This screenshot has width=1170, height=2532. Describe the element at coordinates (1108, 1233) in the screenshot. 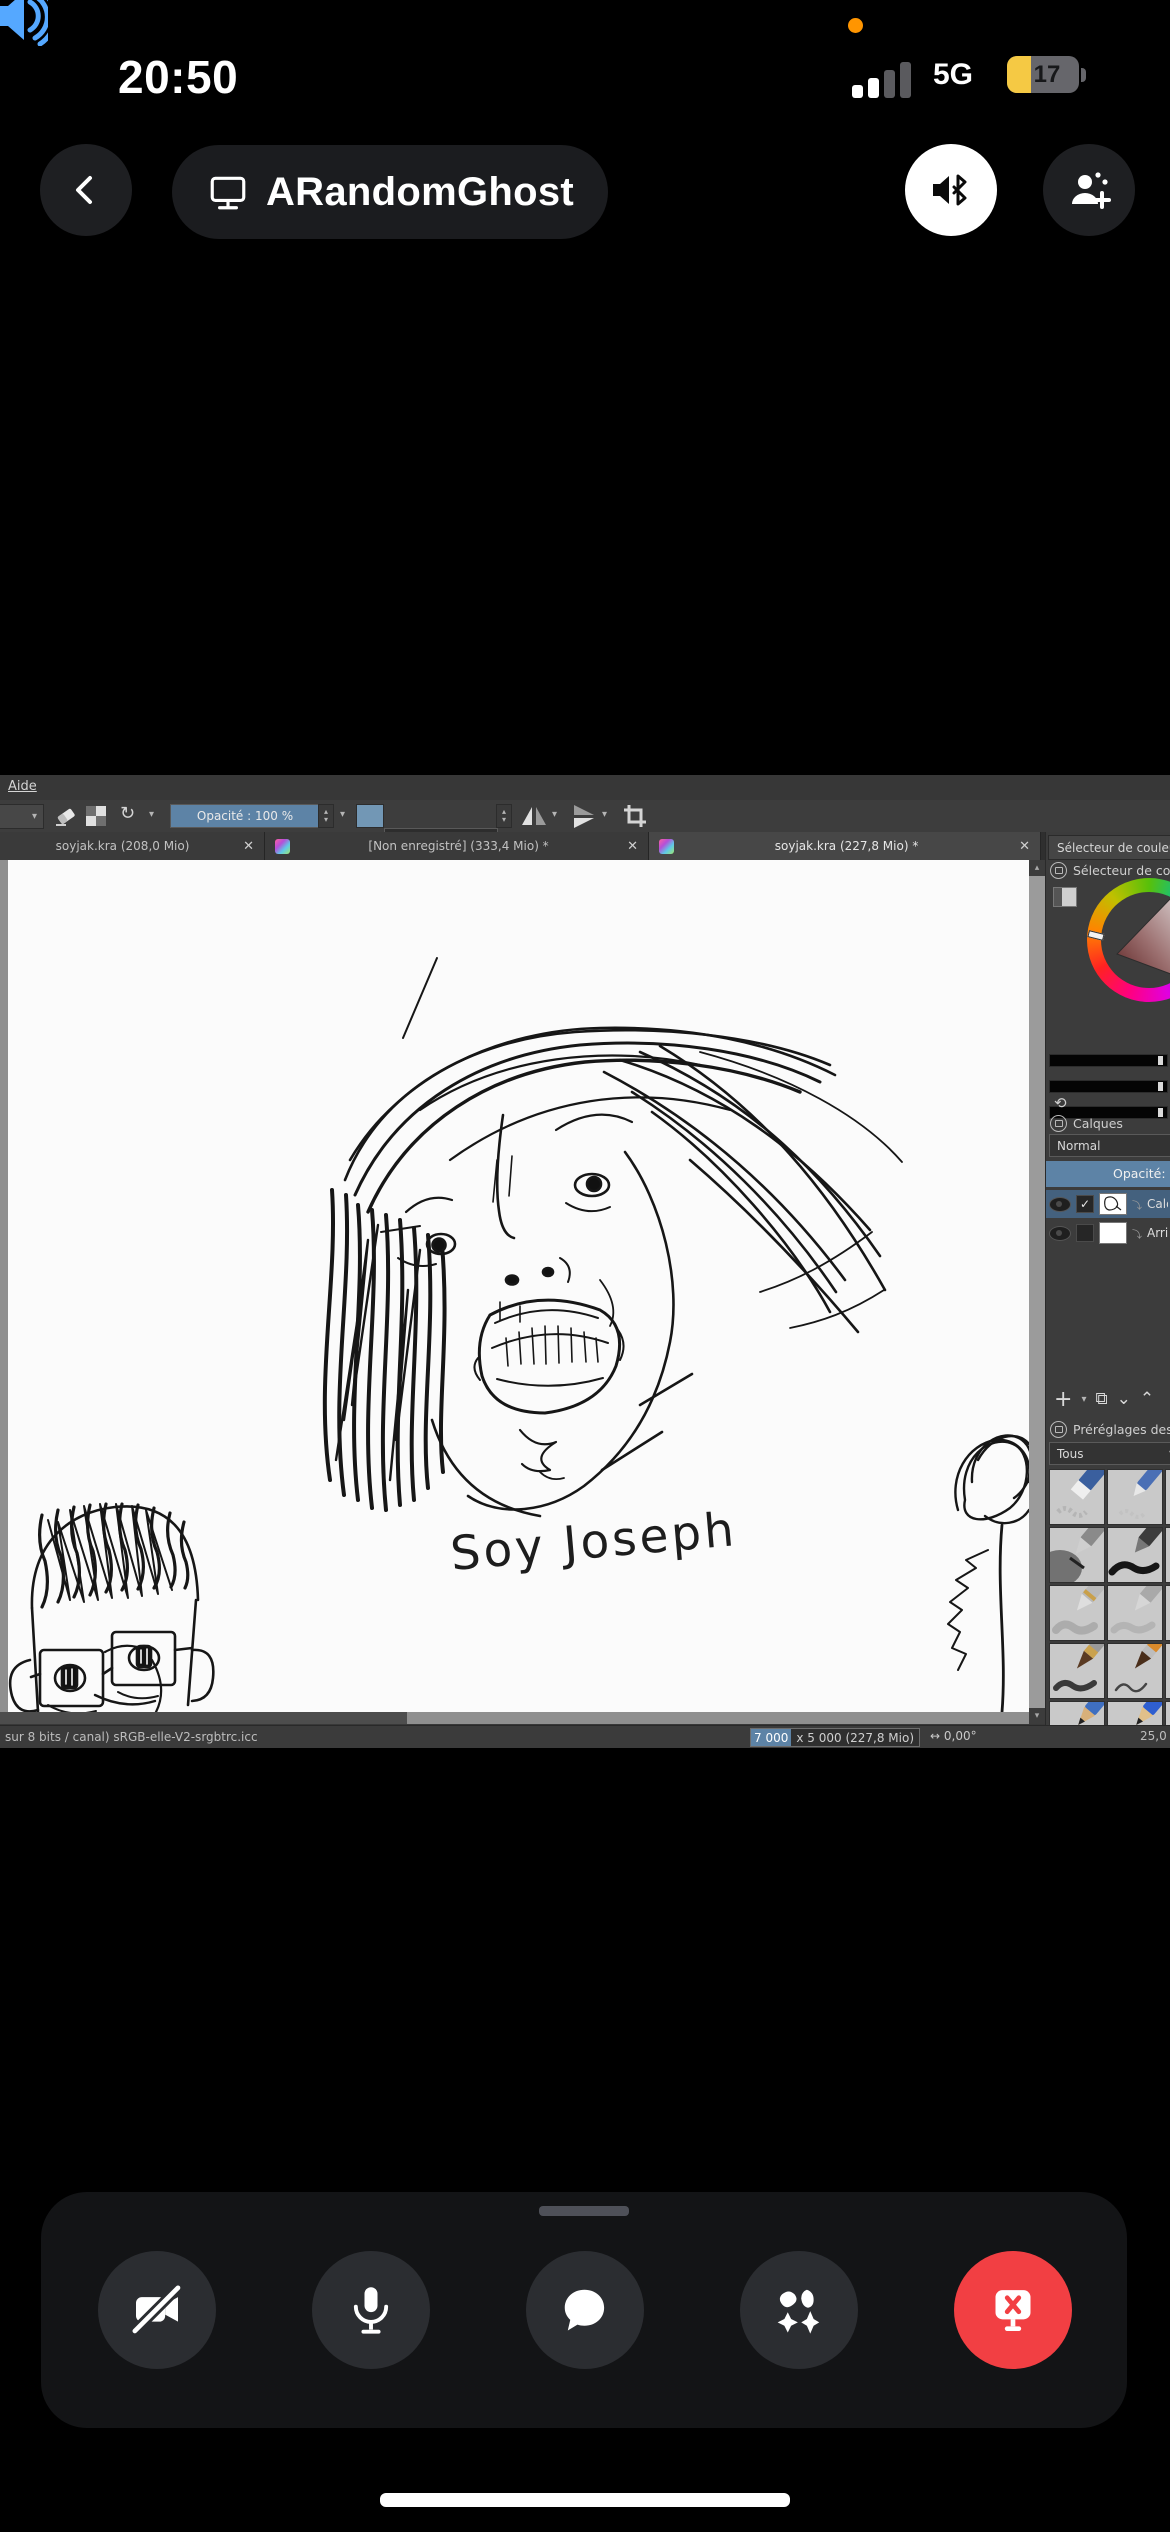

I see `layer-row-background: ⤵ Arrière-plan` at that location.